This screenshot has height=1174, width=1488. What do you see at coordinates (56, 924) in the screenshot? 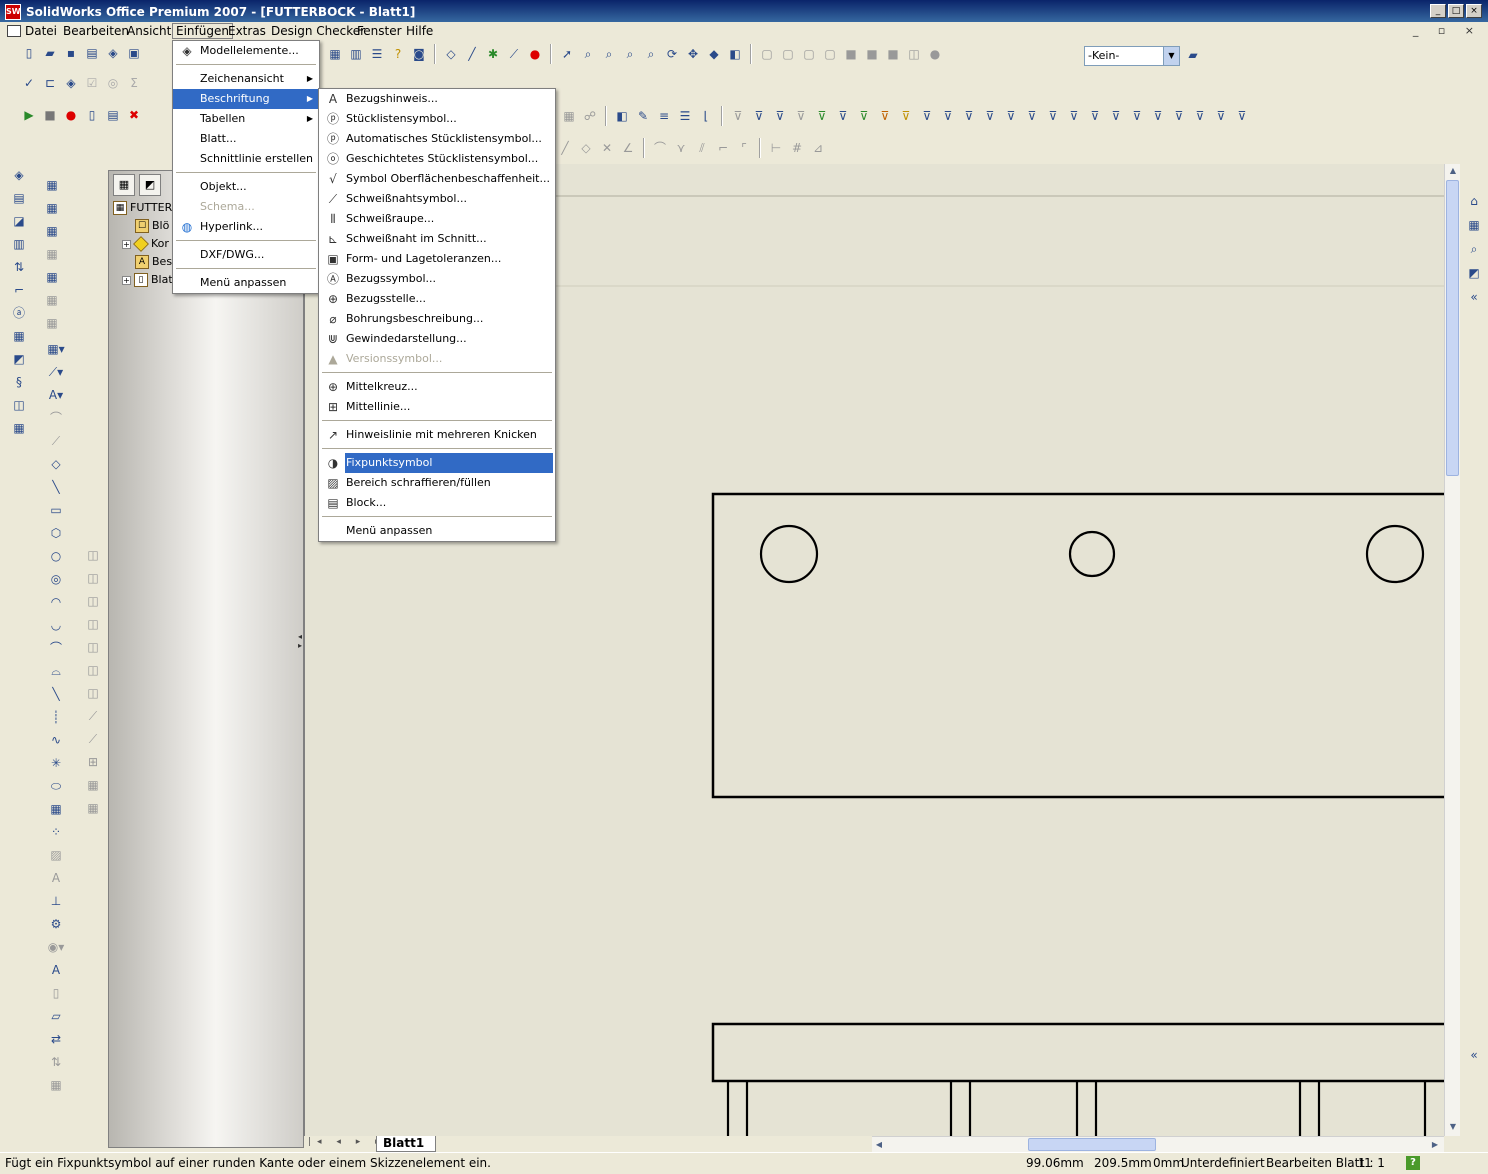
I see `convert-entities-icon: ⚙` at bounding box center [56, 924].